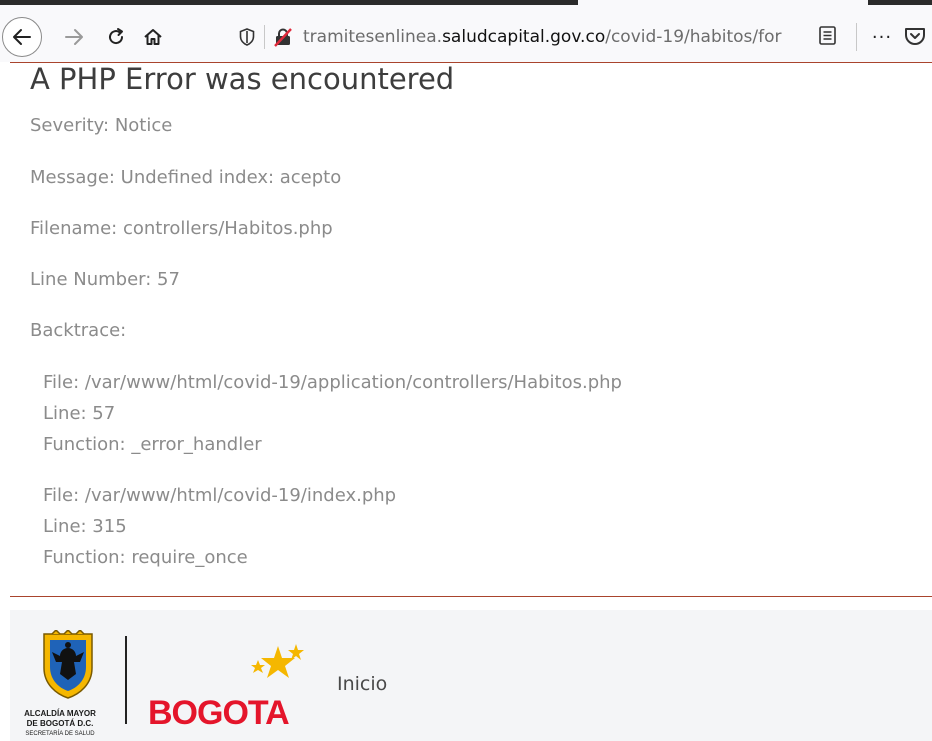 This screenshot has height=741, width=932. I want to click on url-path: /covid-19/habitos/for, so click(693, 37).